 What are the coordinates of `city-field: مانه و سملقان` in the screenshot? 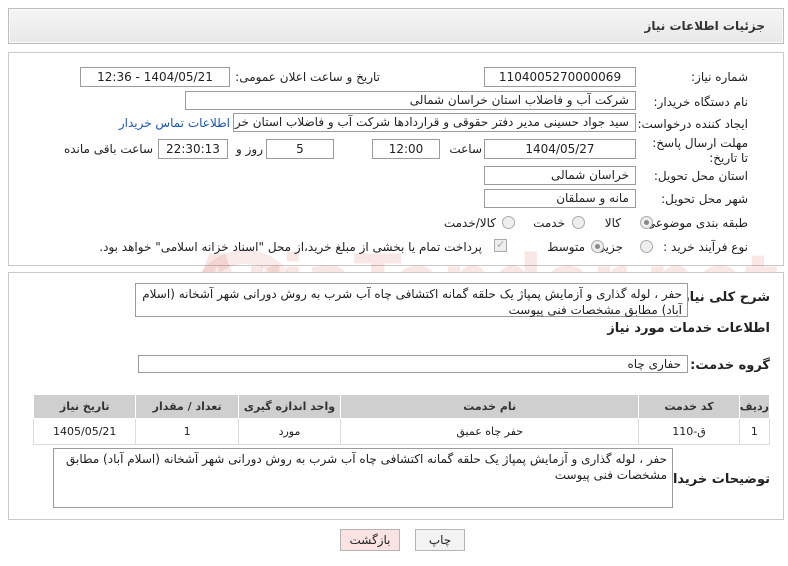 It's located at (560, 198).